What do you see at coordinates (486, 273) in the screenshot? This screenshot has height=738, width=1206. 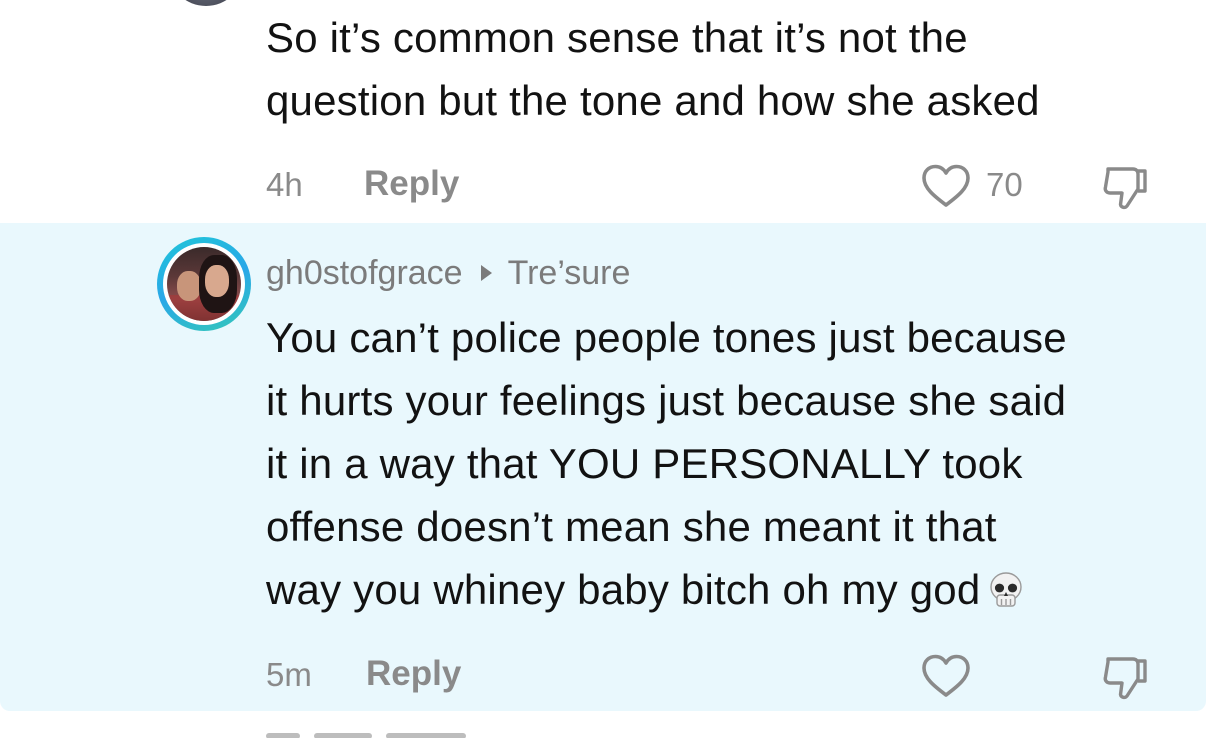 I see `caret-right-icon` at bounding box center [486, 273].